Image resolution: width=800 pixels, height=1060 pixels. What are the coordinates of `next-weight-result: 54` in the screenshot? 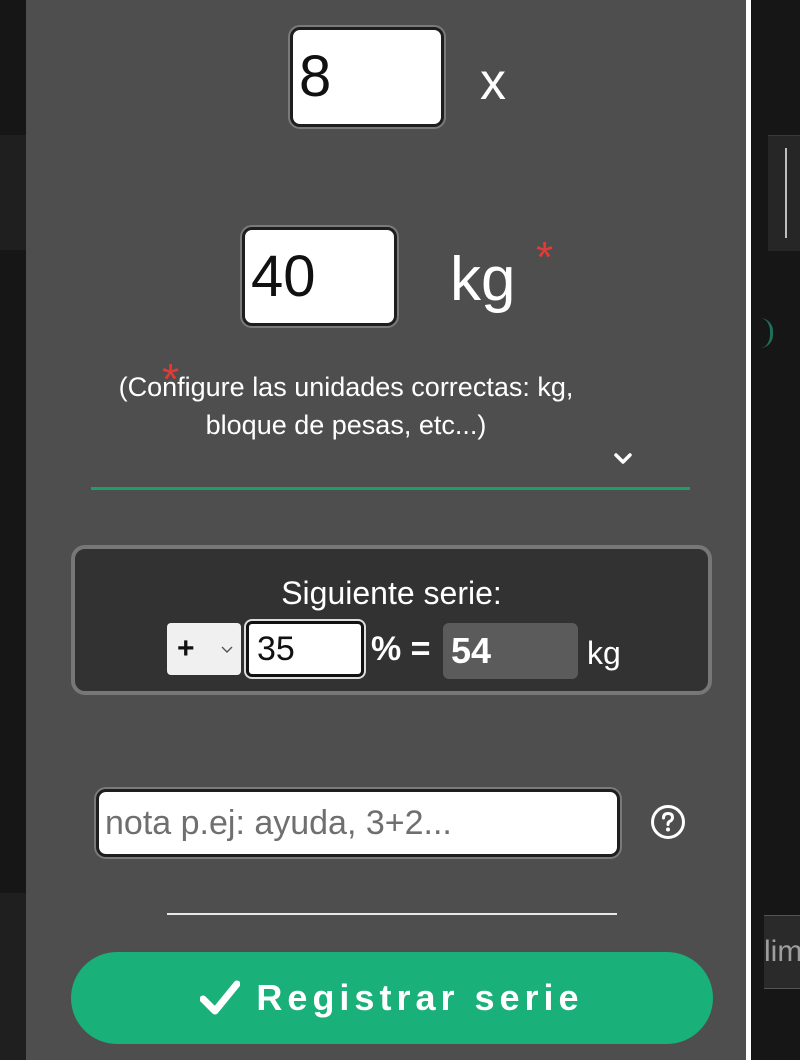 It's located at (510, 651).